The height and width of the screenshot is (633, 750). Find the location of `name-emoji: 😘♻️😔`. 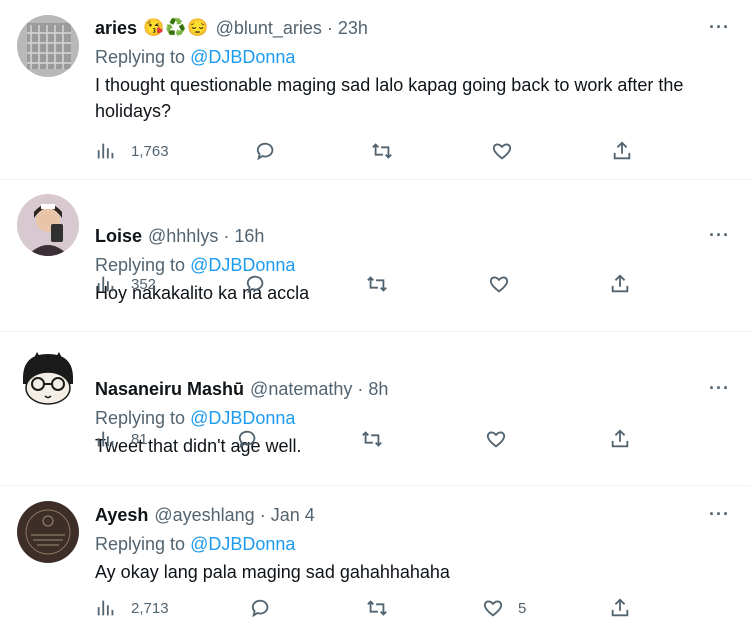

name-emoji: 😘♻️😔 is located at coordinates (176, 27).